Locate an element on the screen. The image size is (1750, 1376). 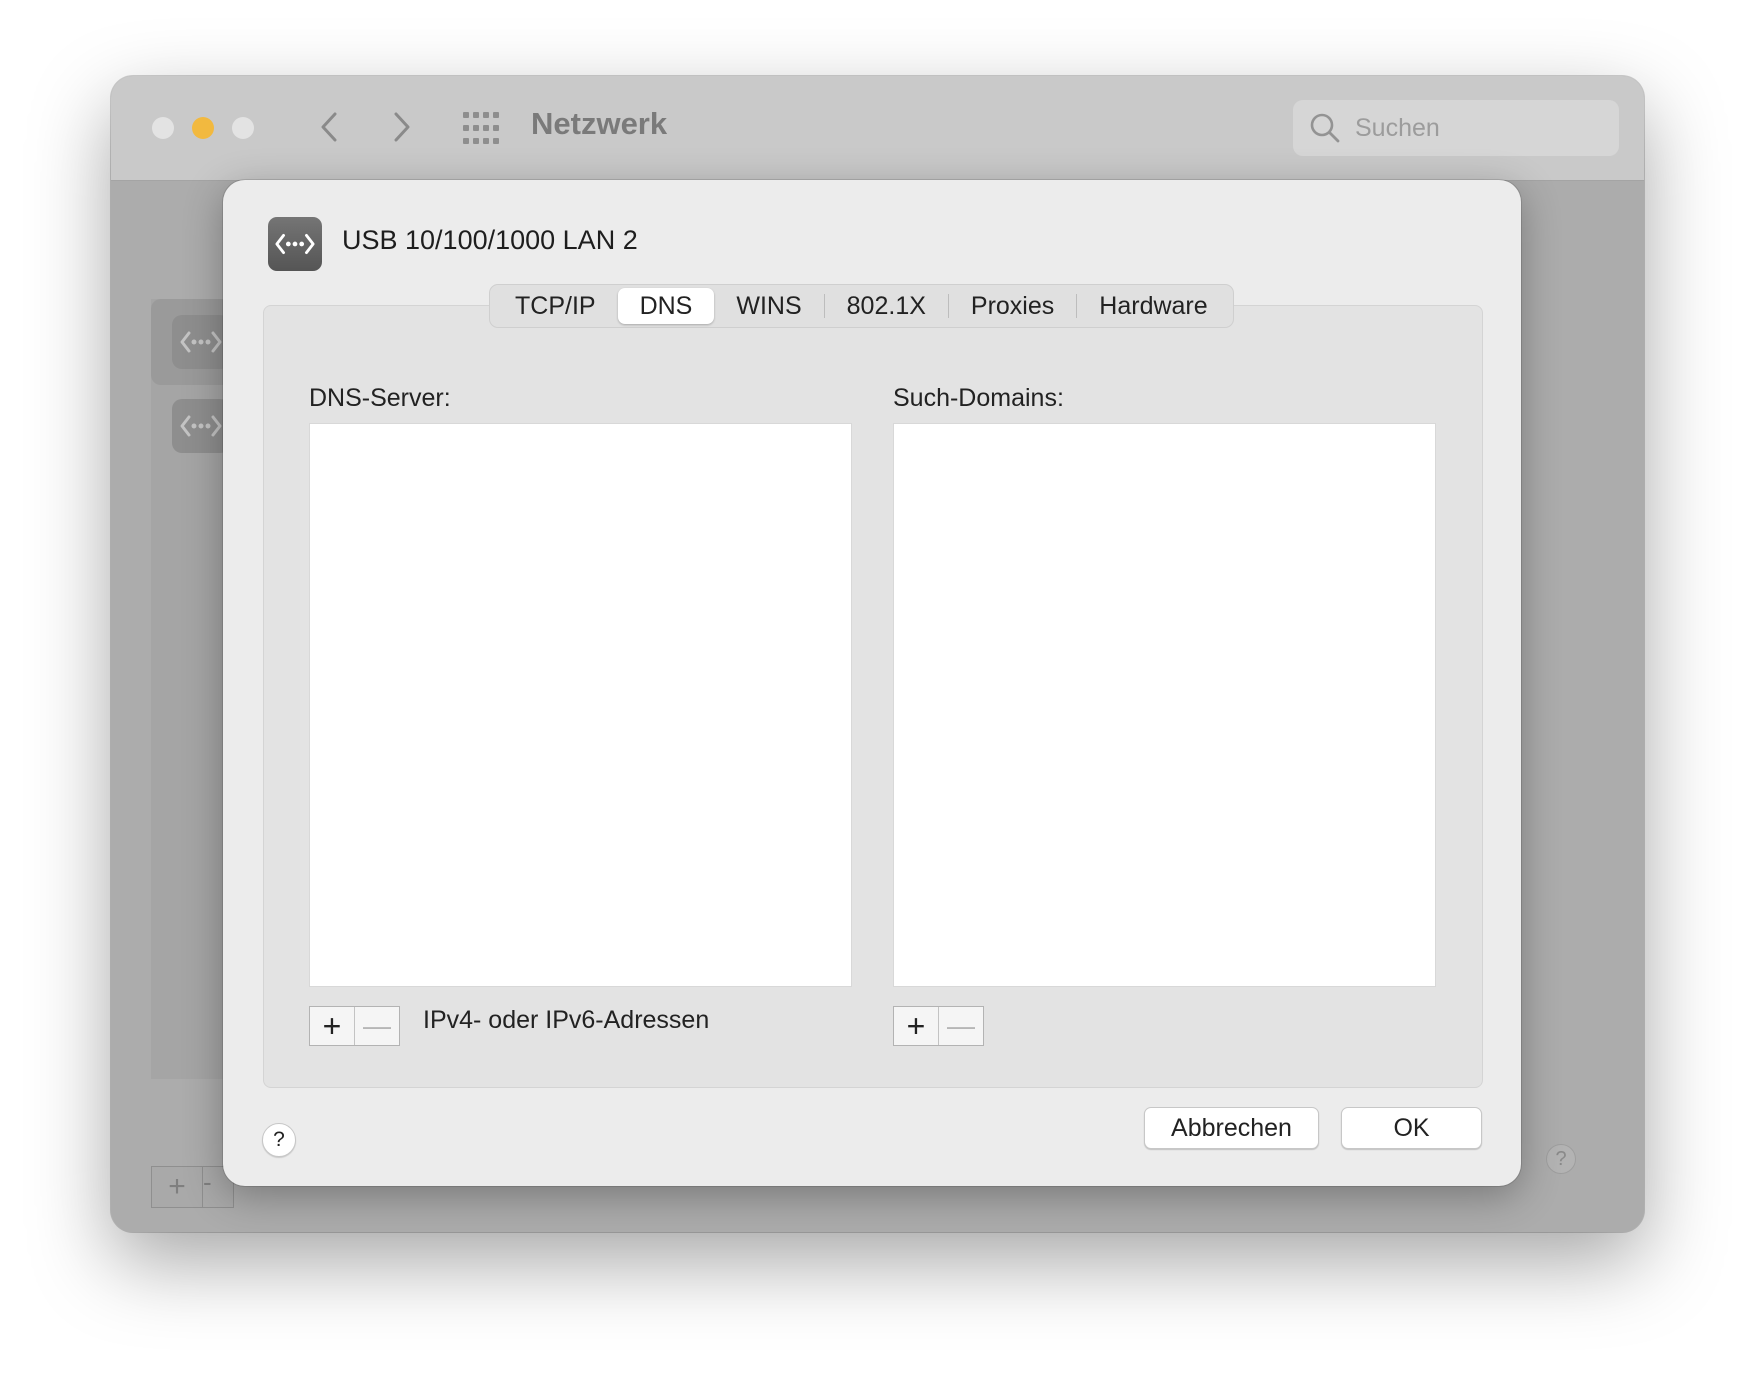
background-help-button: ? is located at coordinates (1561, 1159).